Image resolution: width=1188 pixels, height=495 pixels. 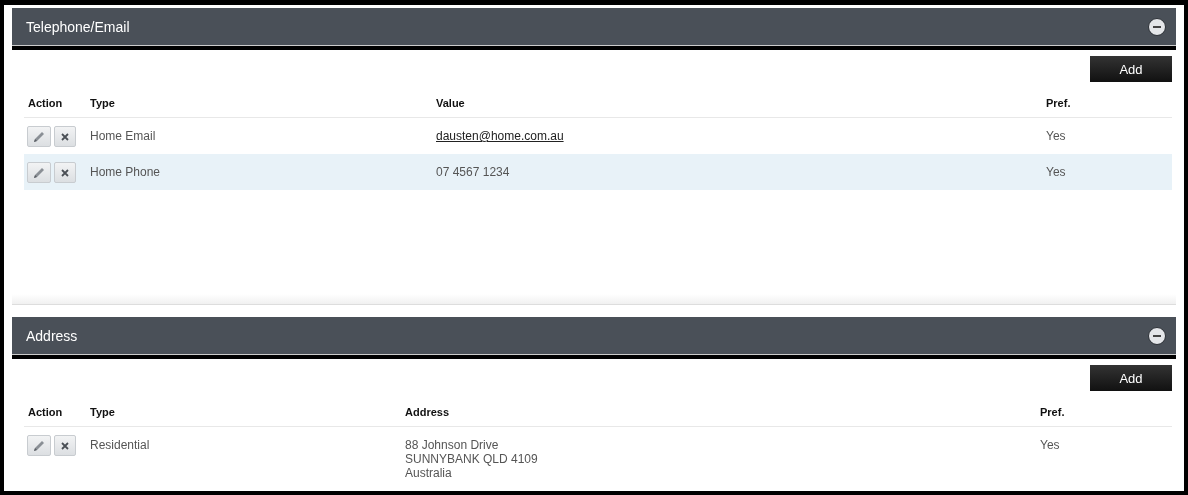 I want to click on table-cell-text: Residential, so click(x=120, y=444).